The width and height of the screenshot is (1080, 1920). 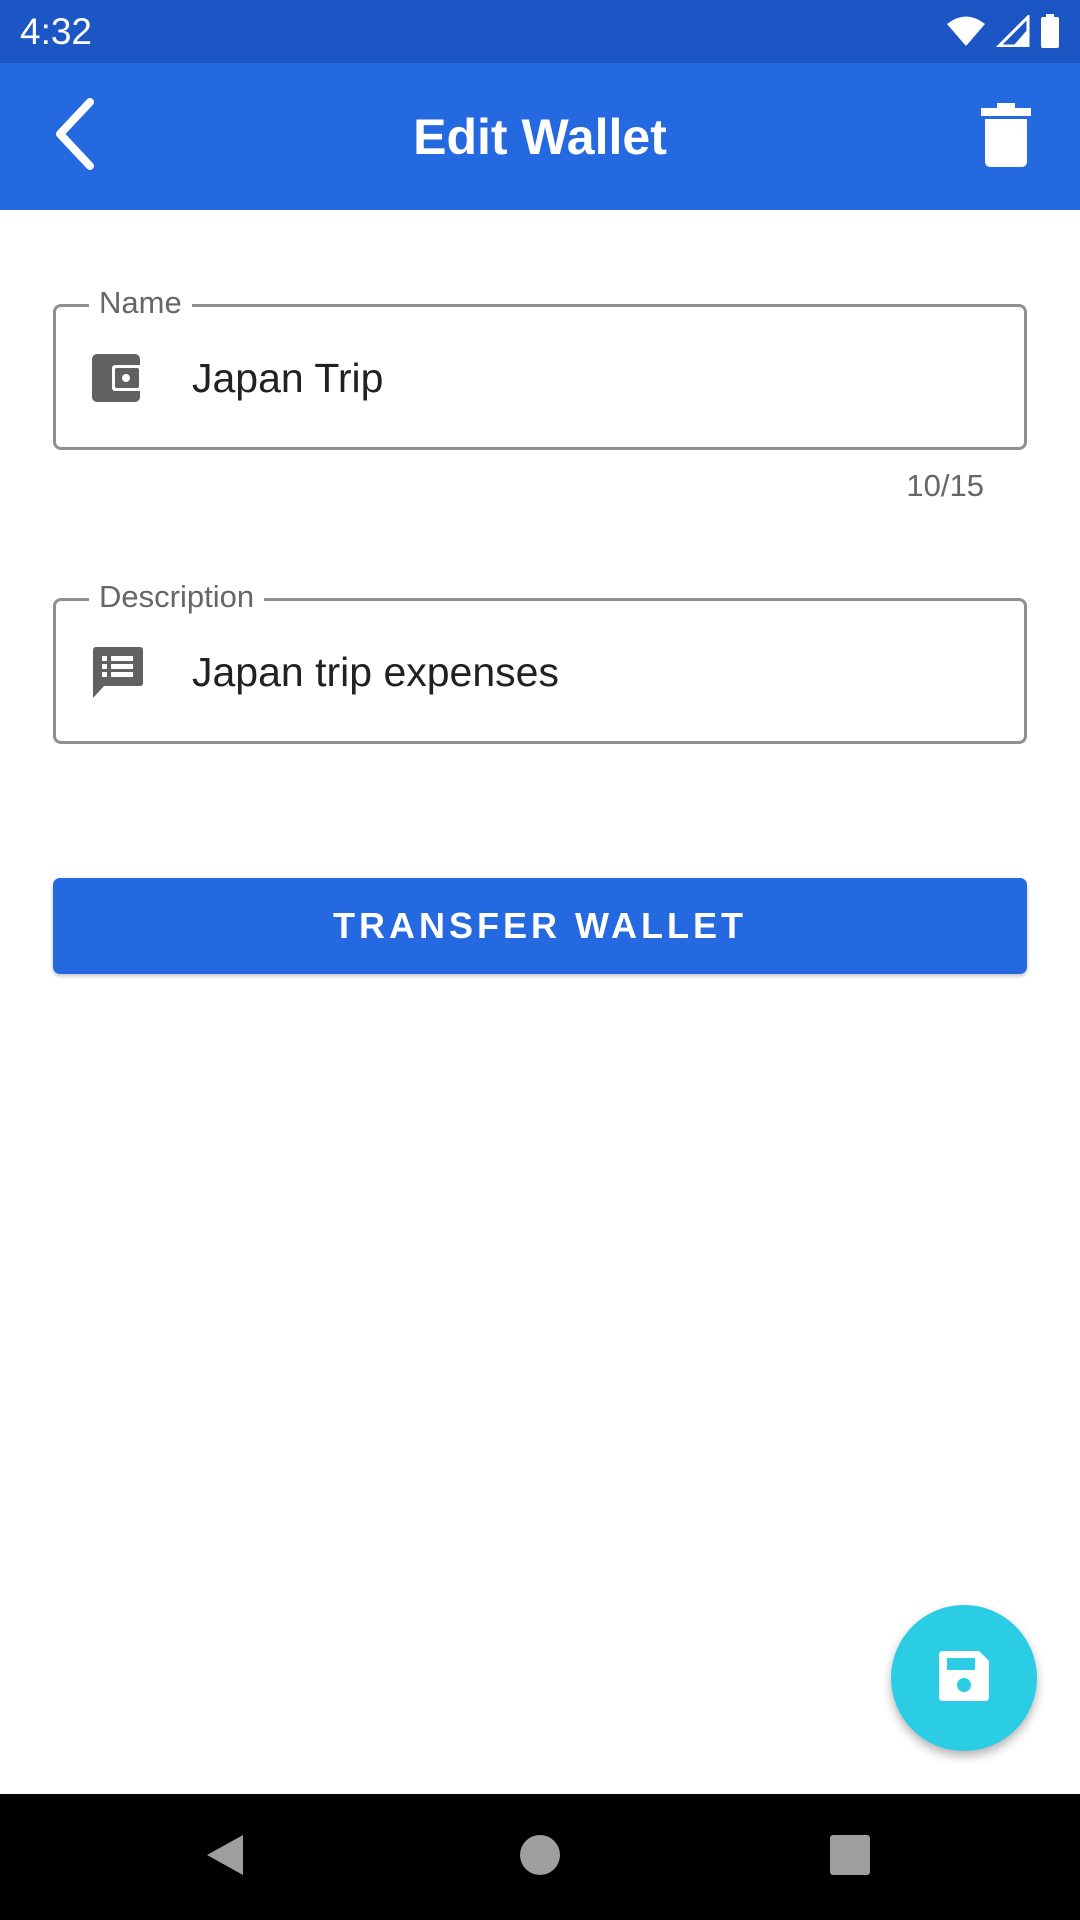 What do you see at coordinates (945, 485) in the screenshot?
I see `name-char-counter: 10/15` at bounding box center [945, 485].